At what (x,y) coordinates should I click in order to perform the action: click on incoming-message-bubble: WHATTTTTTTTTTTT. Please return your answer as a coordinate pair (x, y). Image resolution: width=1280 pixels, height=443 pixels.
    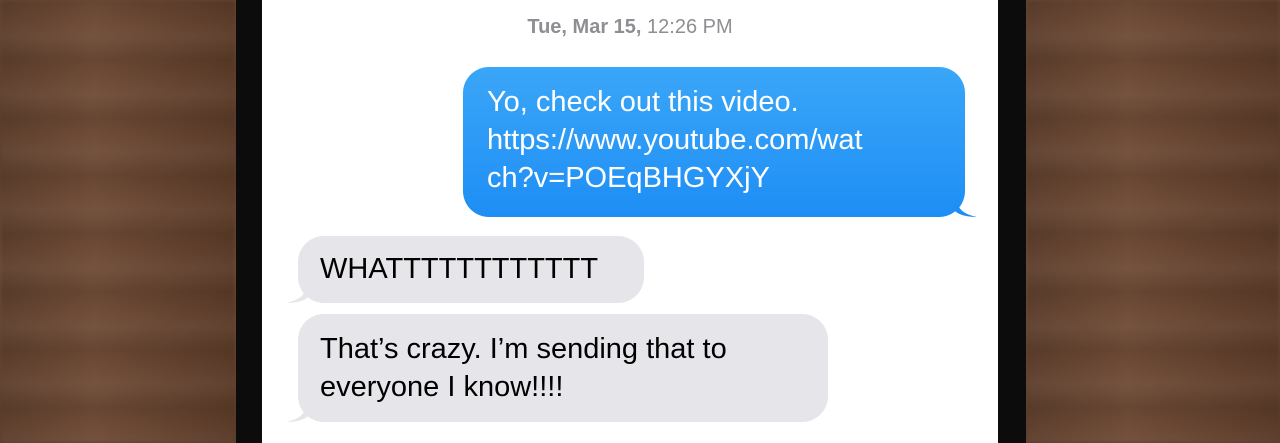
    Looking at the image, I should click on (465, 269).